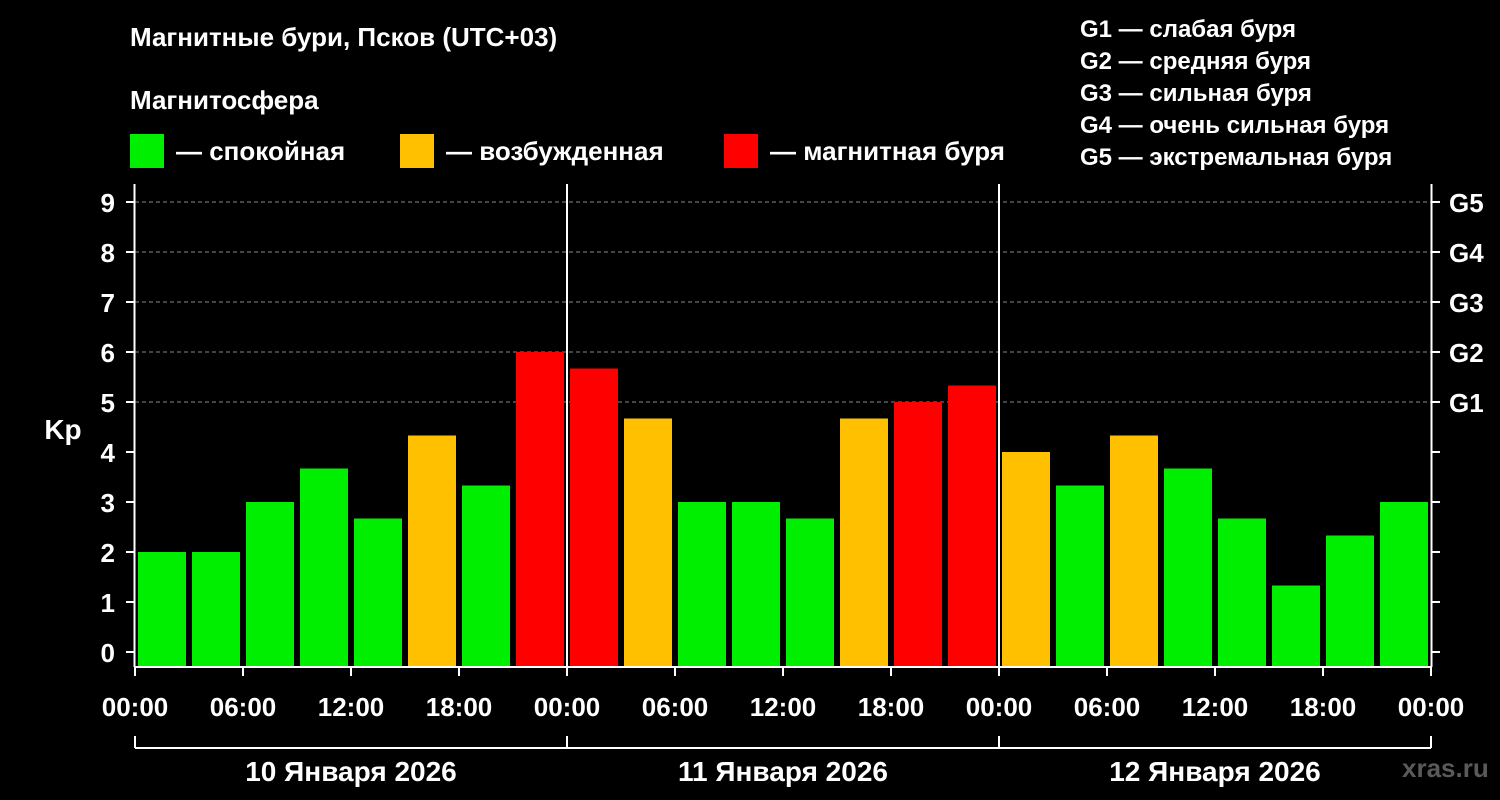  I want to click on day-label: 10 Января 2026, so click(351, 771).